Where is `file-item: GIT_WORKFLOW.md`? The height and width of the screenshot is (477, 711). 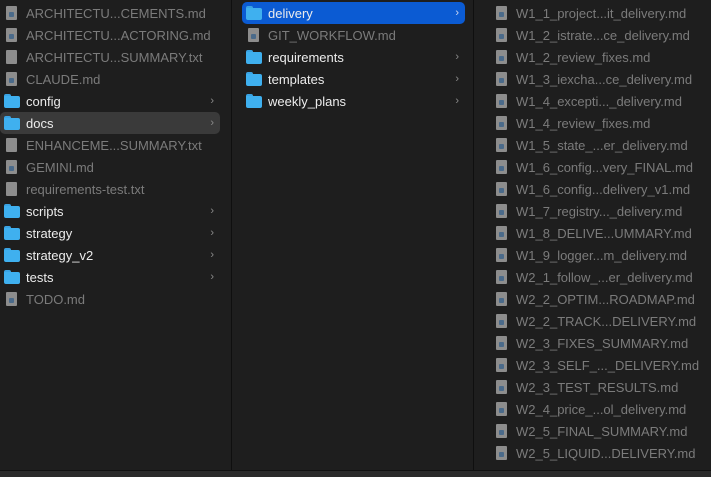 file-item: GIT_WORKFLOW.md is located at coordinates (353, 35).